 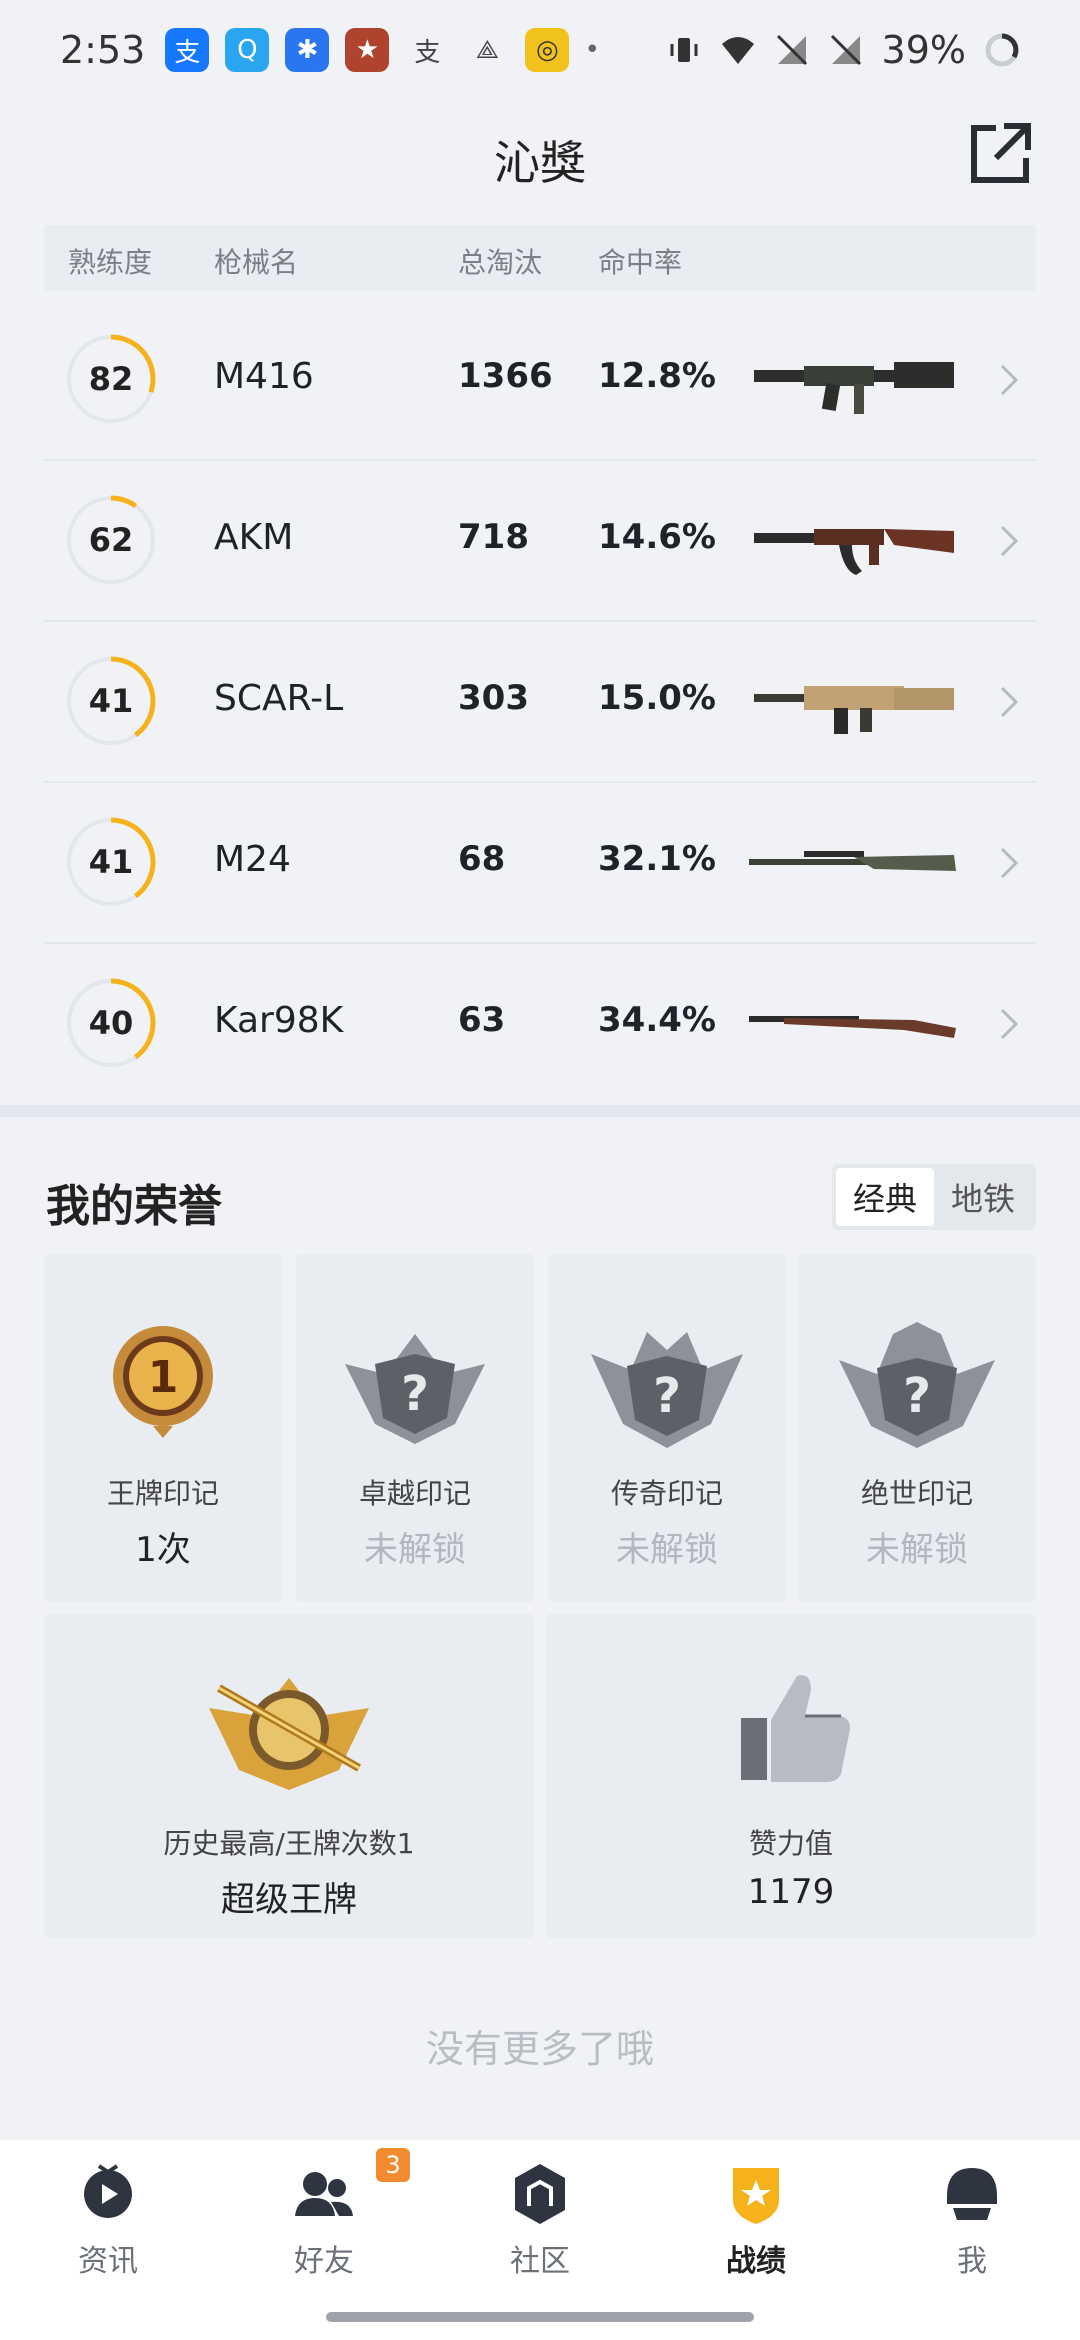 What do you see at coordinates (111, 379) in the screenshot?
I see `proficiency-value: 82` at bounding box center [111, 379].